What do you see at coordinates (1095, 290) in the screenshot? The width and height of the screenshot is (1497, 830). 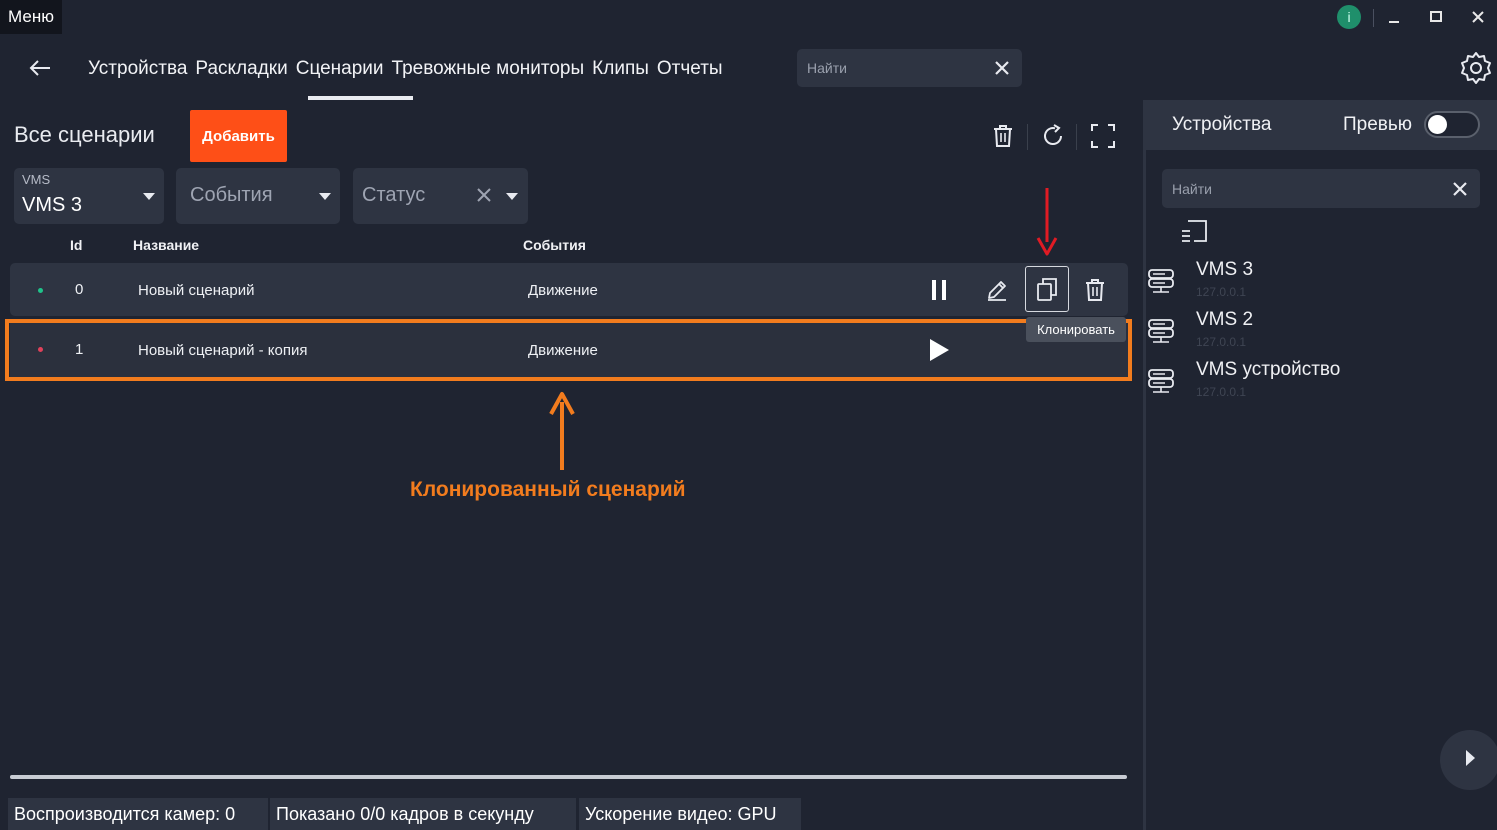 I see `delete-icon` at bounding box center [1095, 290].